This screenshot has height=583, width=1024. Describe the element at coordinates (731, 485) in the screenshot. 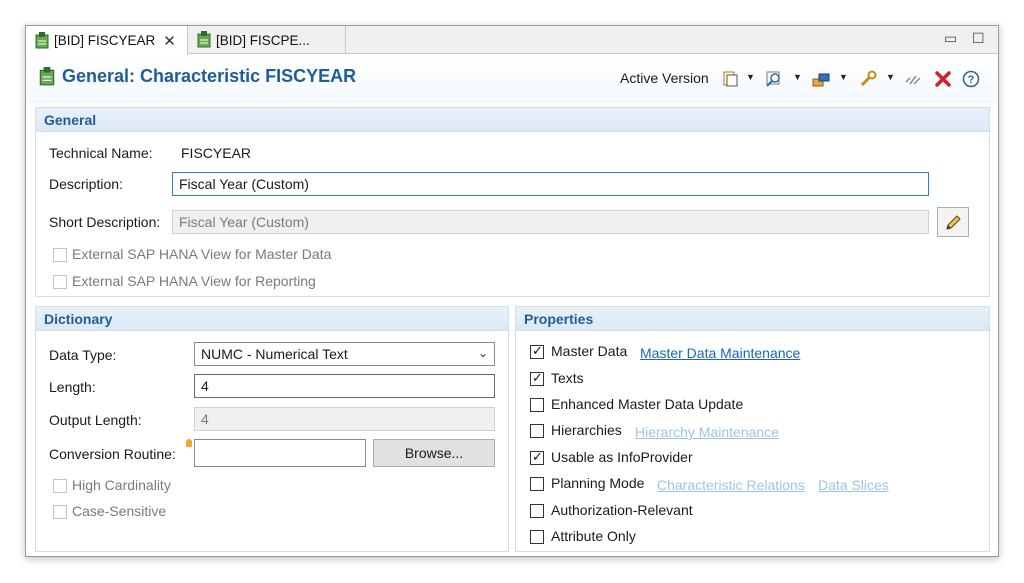

I see `characteristic-relations-link: Characteristic Relations` at that location.